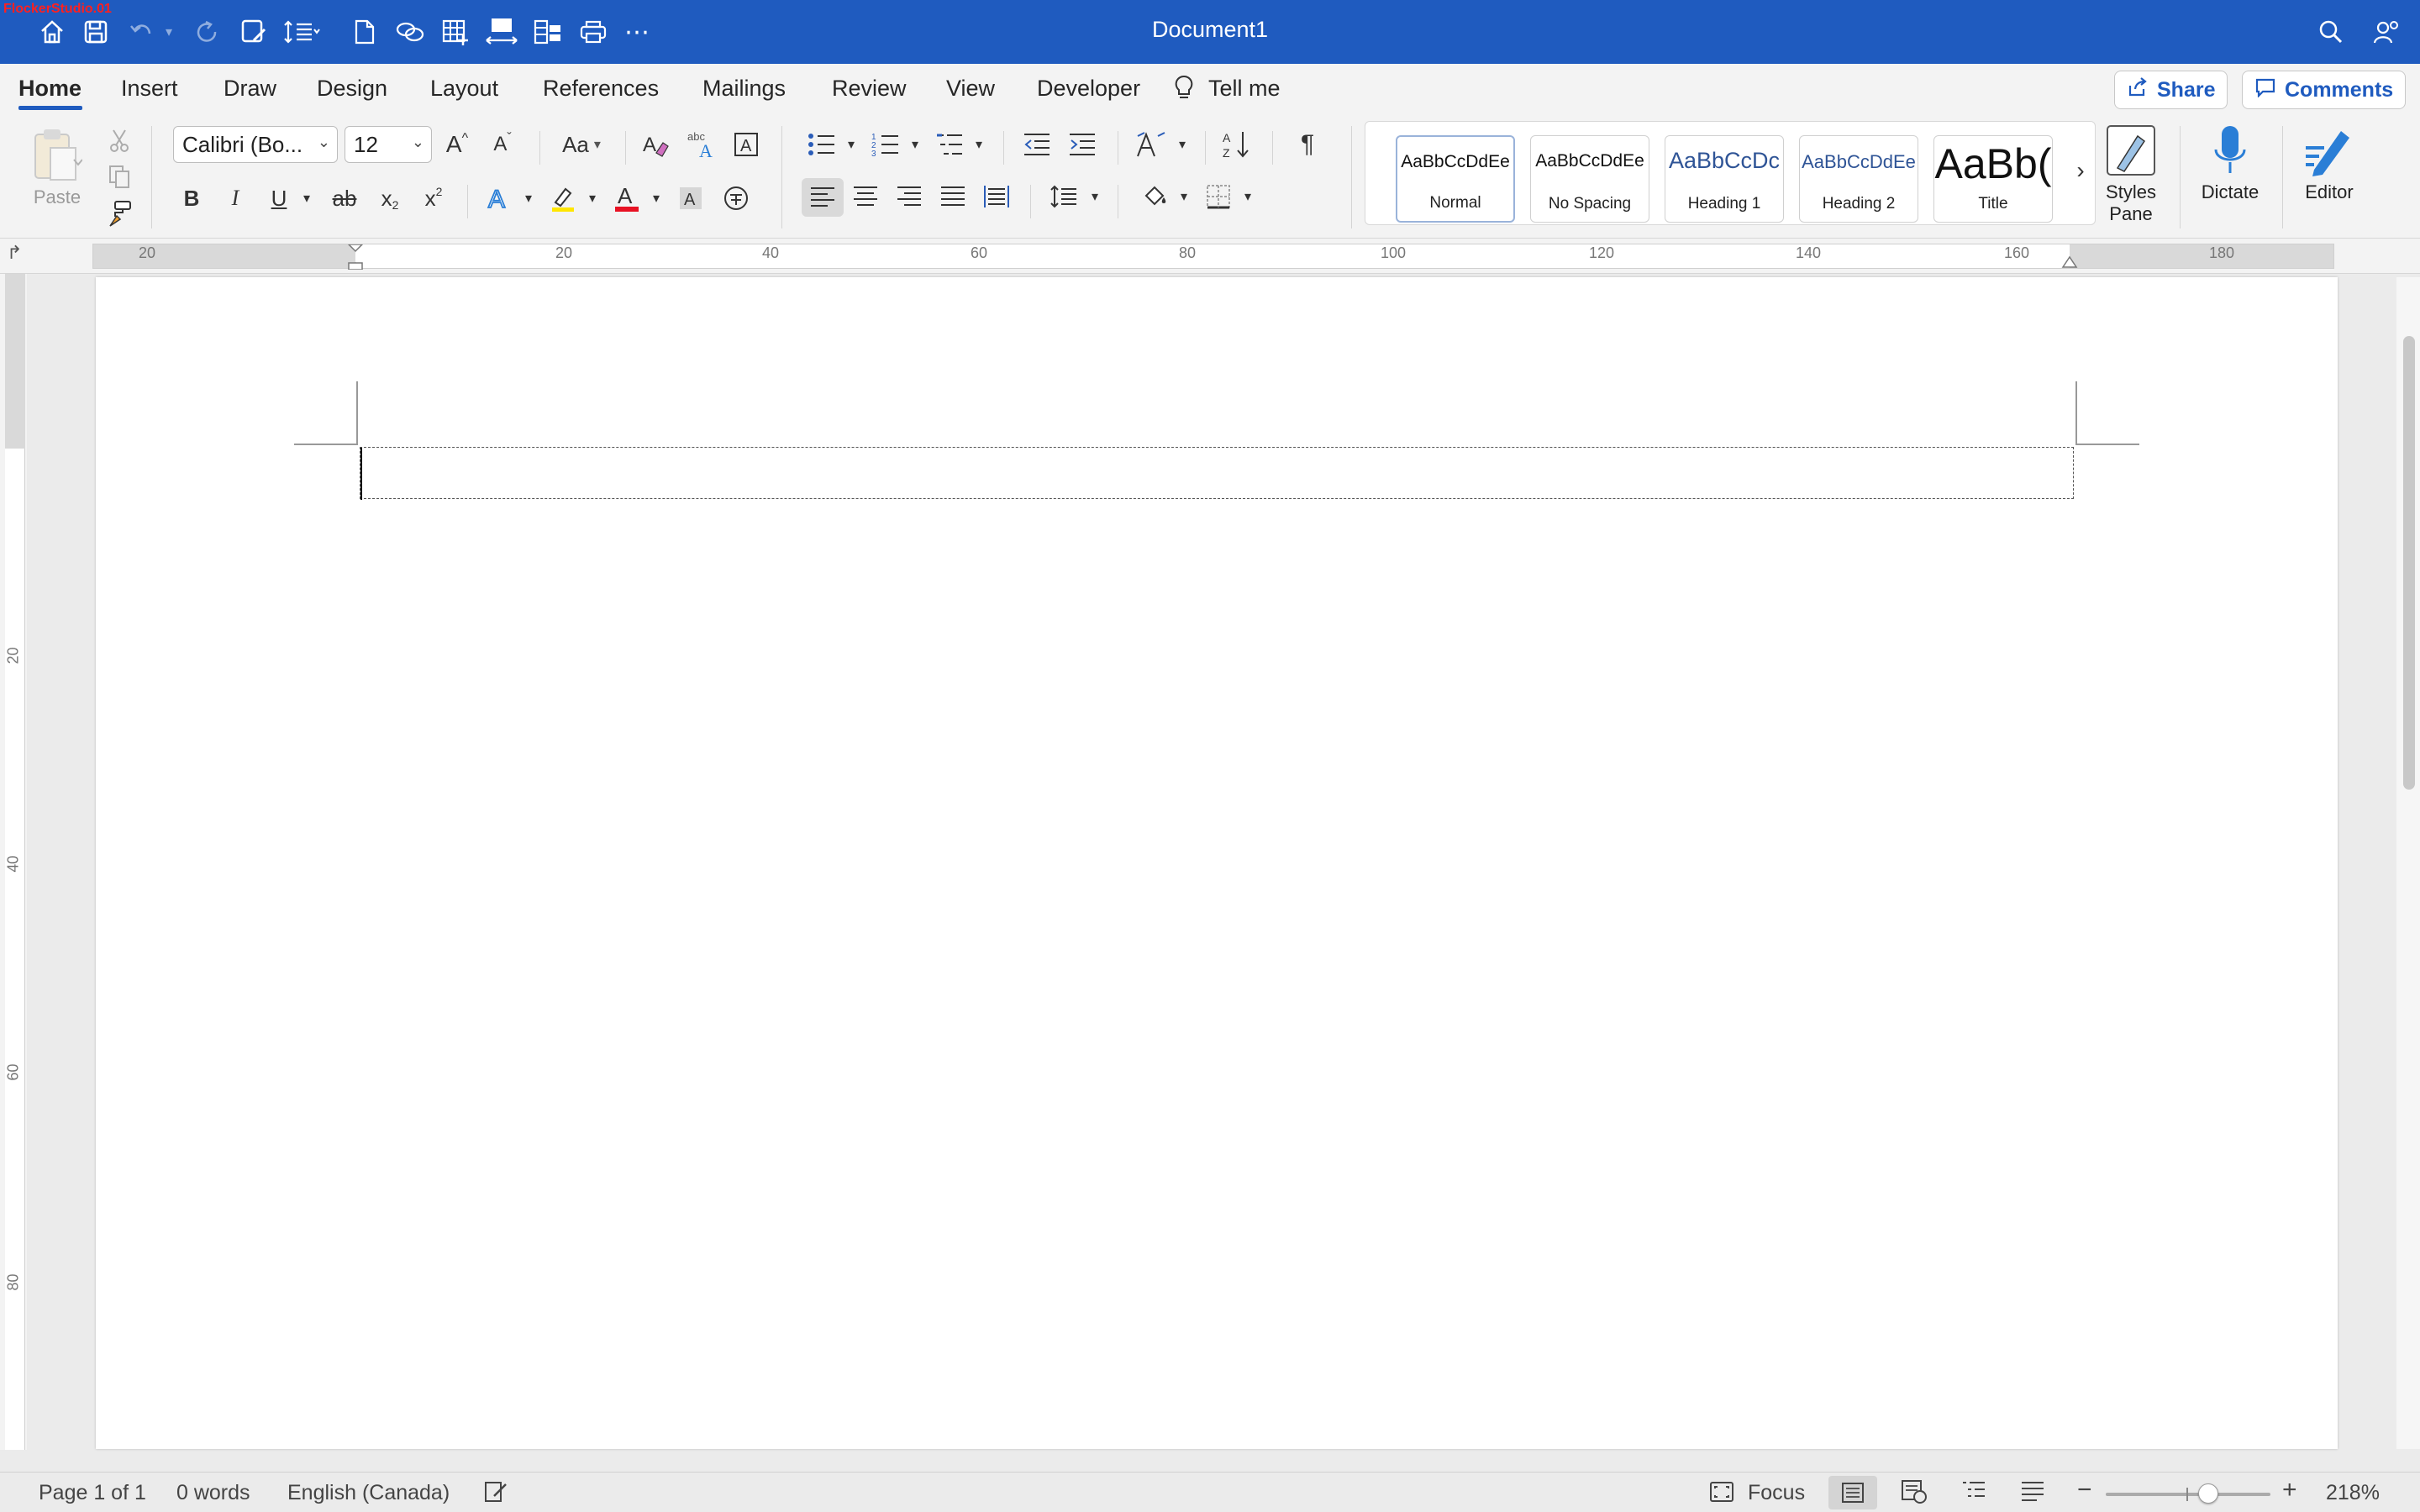 This screenshot has height=1512, width=2420. I want to click on tab-draw: Draw, so click(250, 89).